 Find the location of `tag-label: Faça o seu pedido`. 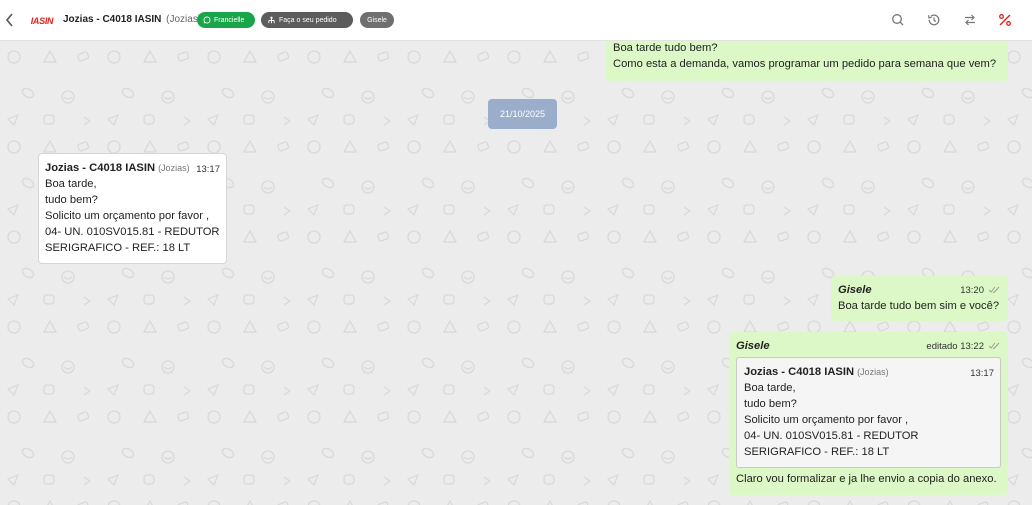

tag-label: Faça o seu pedido is located at coordinates (308, 20).